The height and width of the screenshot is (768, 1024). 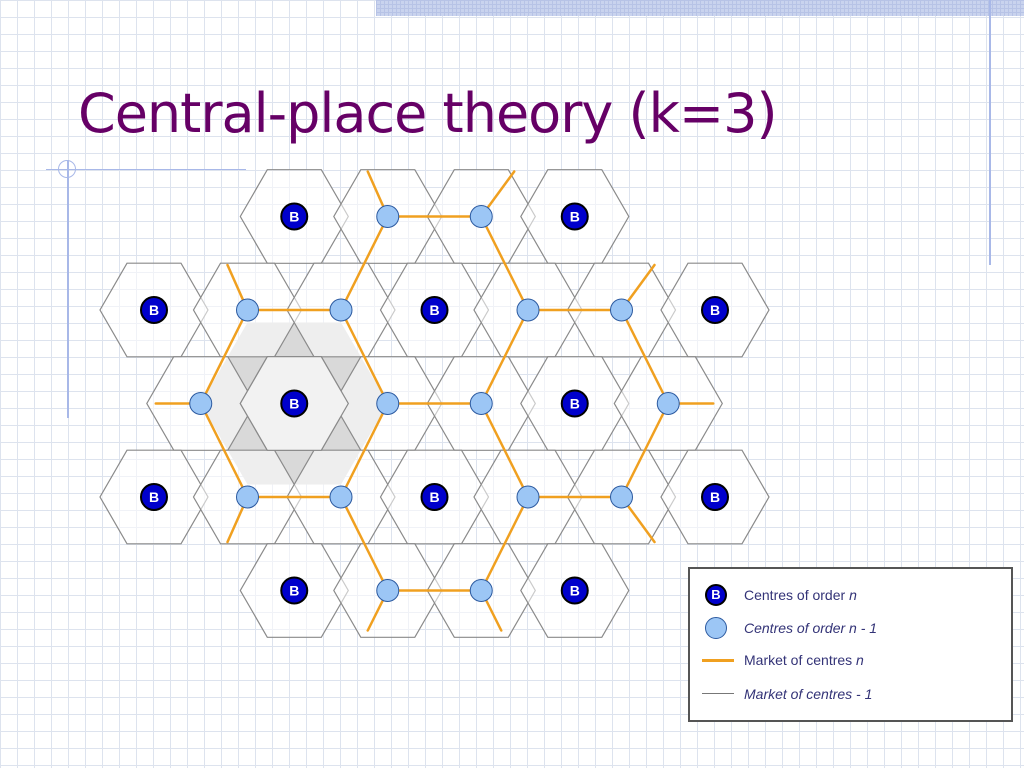 I want to click on legend-row-market-n-minus-1: Market of centres - 1, so click(x=850, y=694).